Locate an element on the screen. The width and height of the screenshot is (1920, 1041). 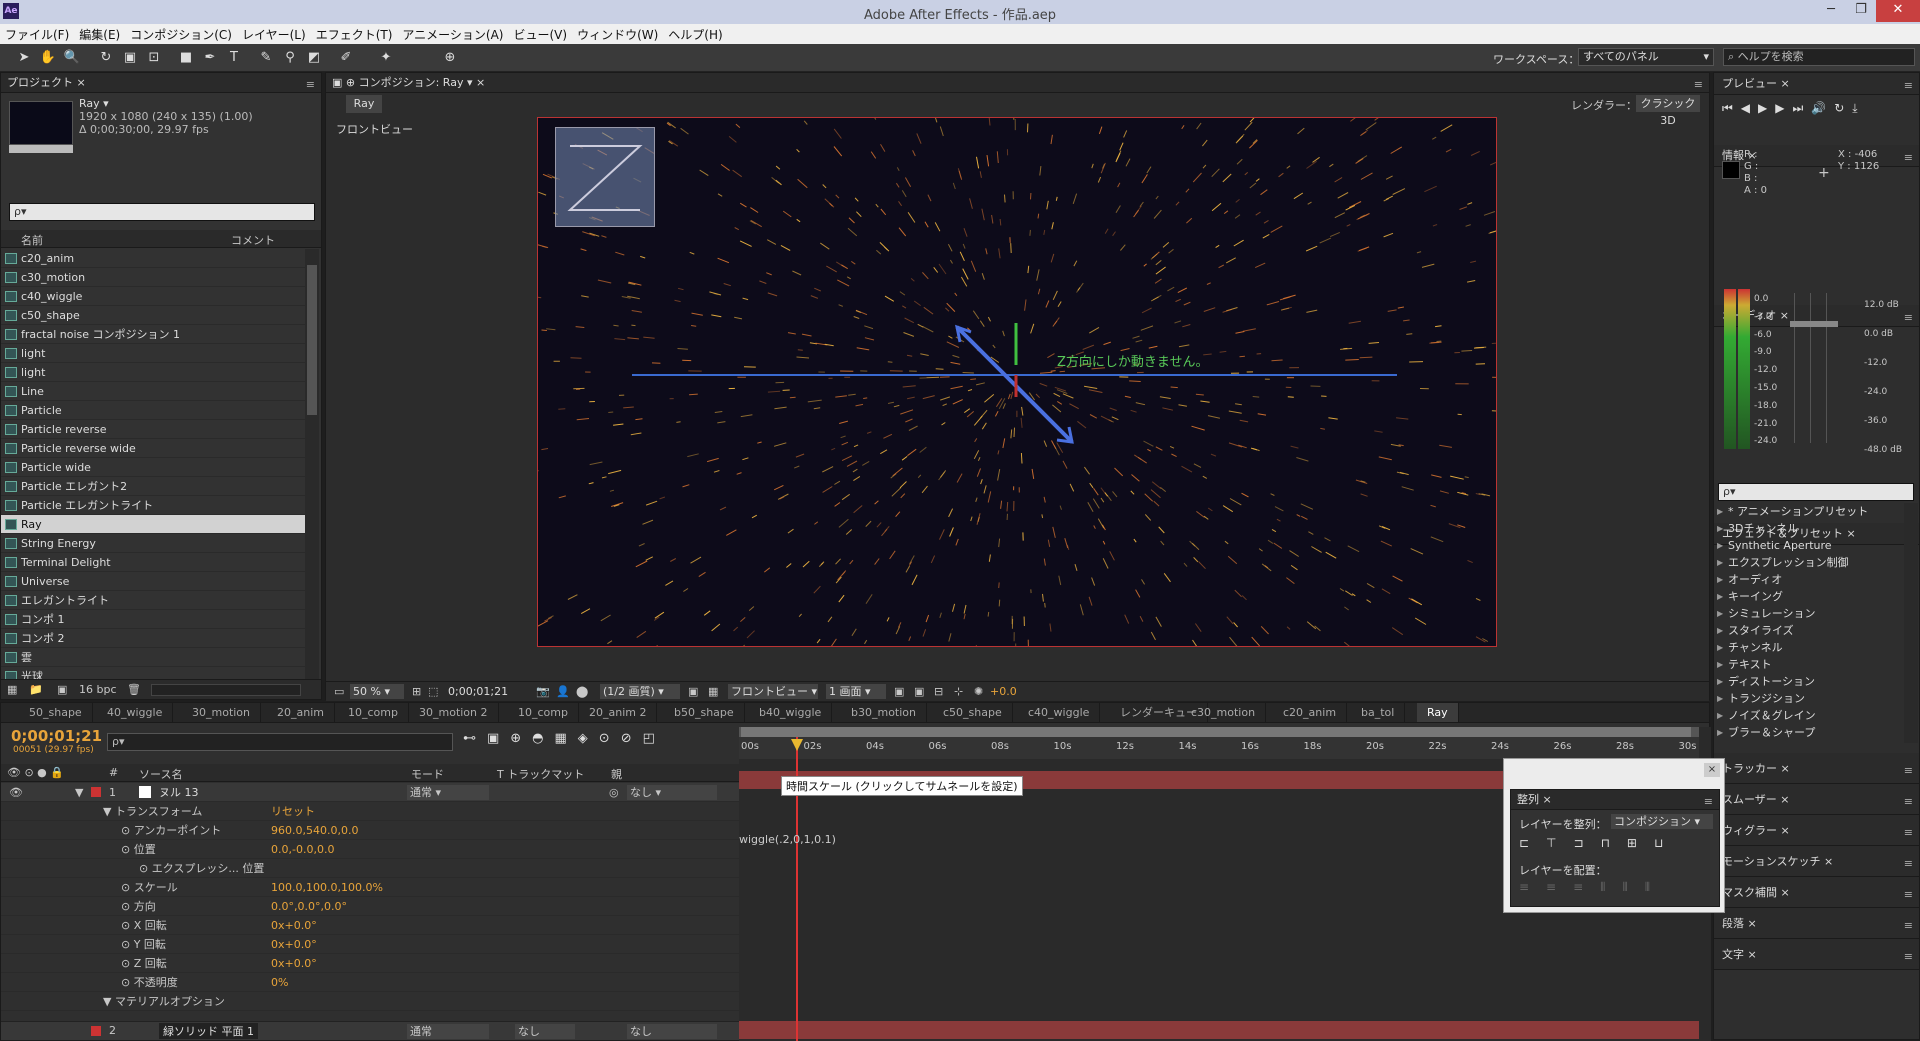
views-select: 1 画面 ▾ is located at coordinates (856, 691).